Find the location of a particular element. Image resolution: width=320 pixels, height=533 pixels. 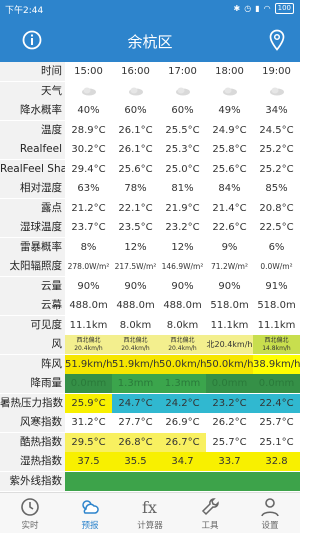

table-cell: 49% is located at coordinates (229, 110).